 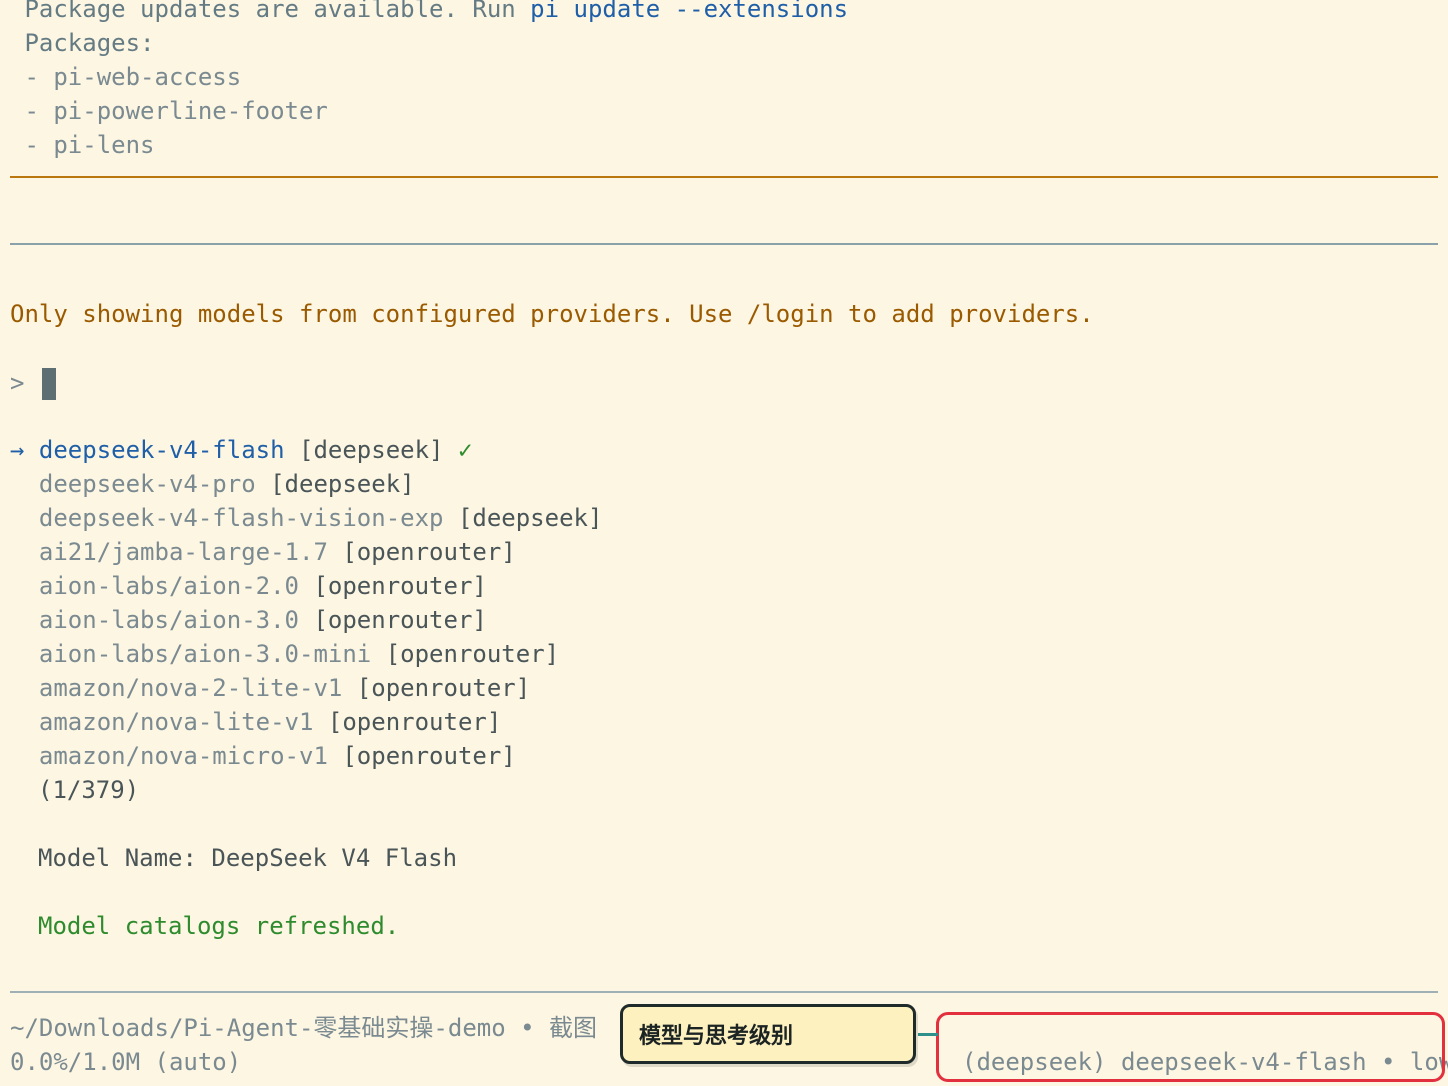 I want to click on model-item-name: amazon/nova-2-lite-v1, so click(x=190, y=688).